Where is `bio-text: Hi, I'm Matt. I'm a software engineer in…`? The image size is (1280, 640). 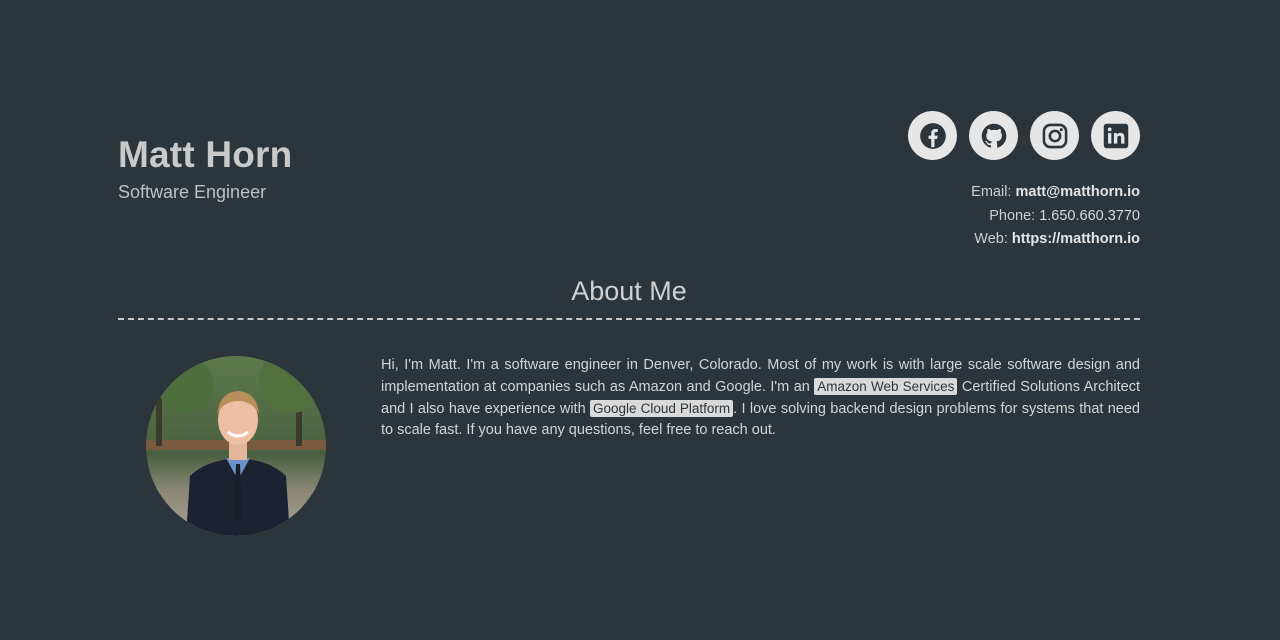
bio-text: Hi, I'm Matt. I'm a software engineer in… is located at coordinates (760, 398).